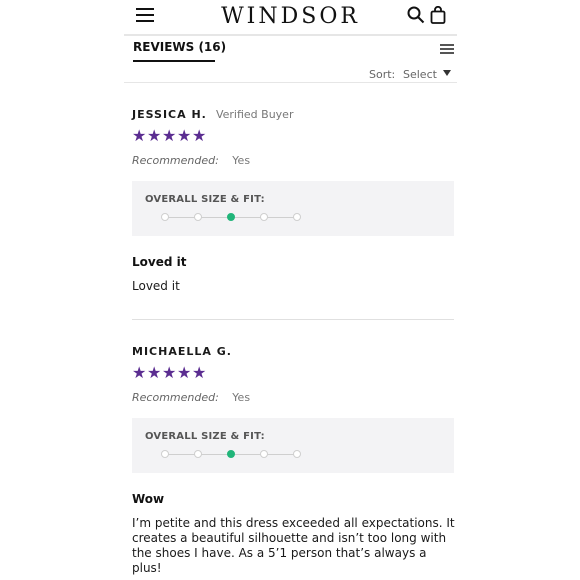 The width and height of the screenshot is (580, 580). I want to click on review-body: Loved it, so click(156, 286).